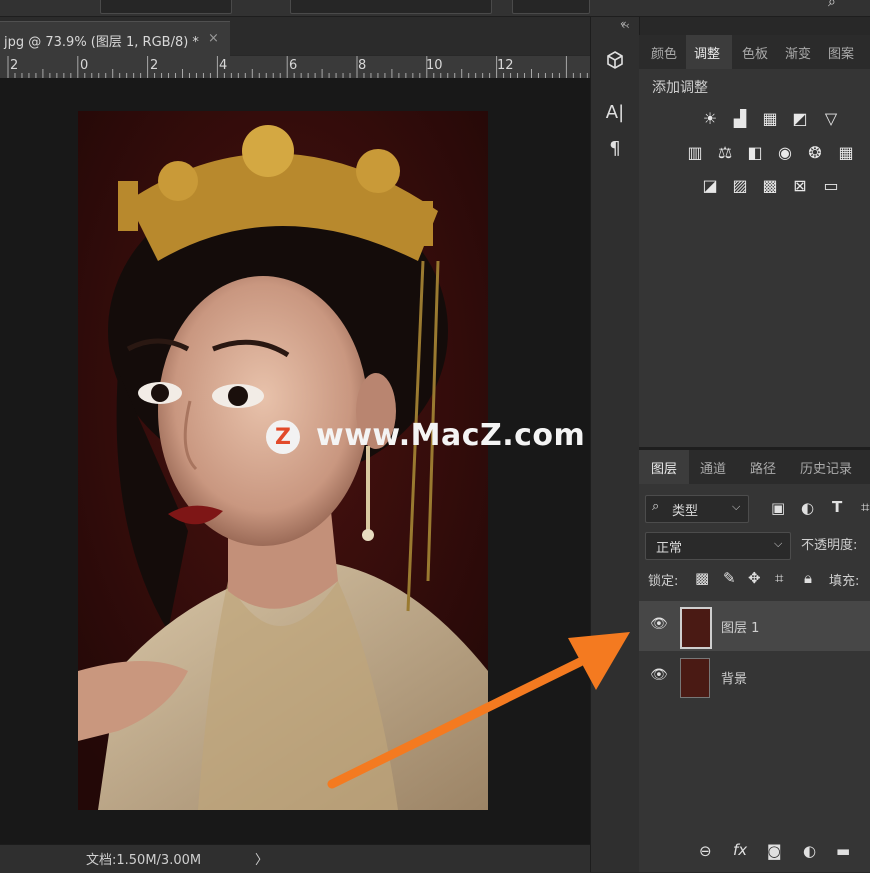 This screenshot has height=873, width=870. What do you see at coordinates (779, 578) in the screenshot?
I see `lock-artboard-icon: ⌗` at bounding box center [779, 578].